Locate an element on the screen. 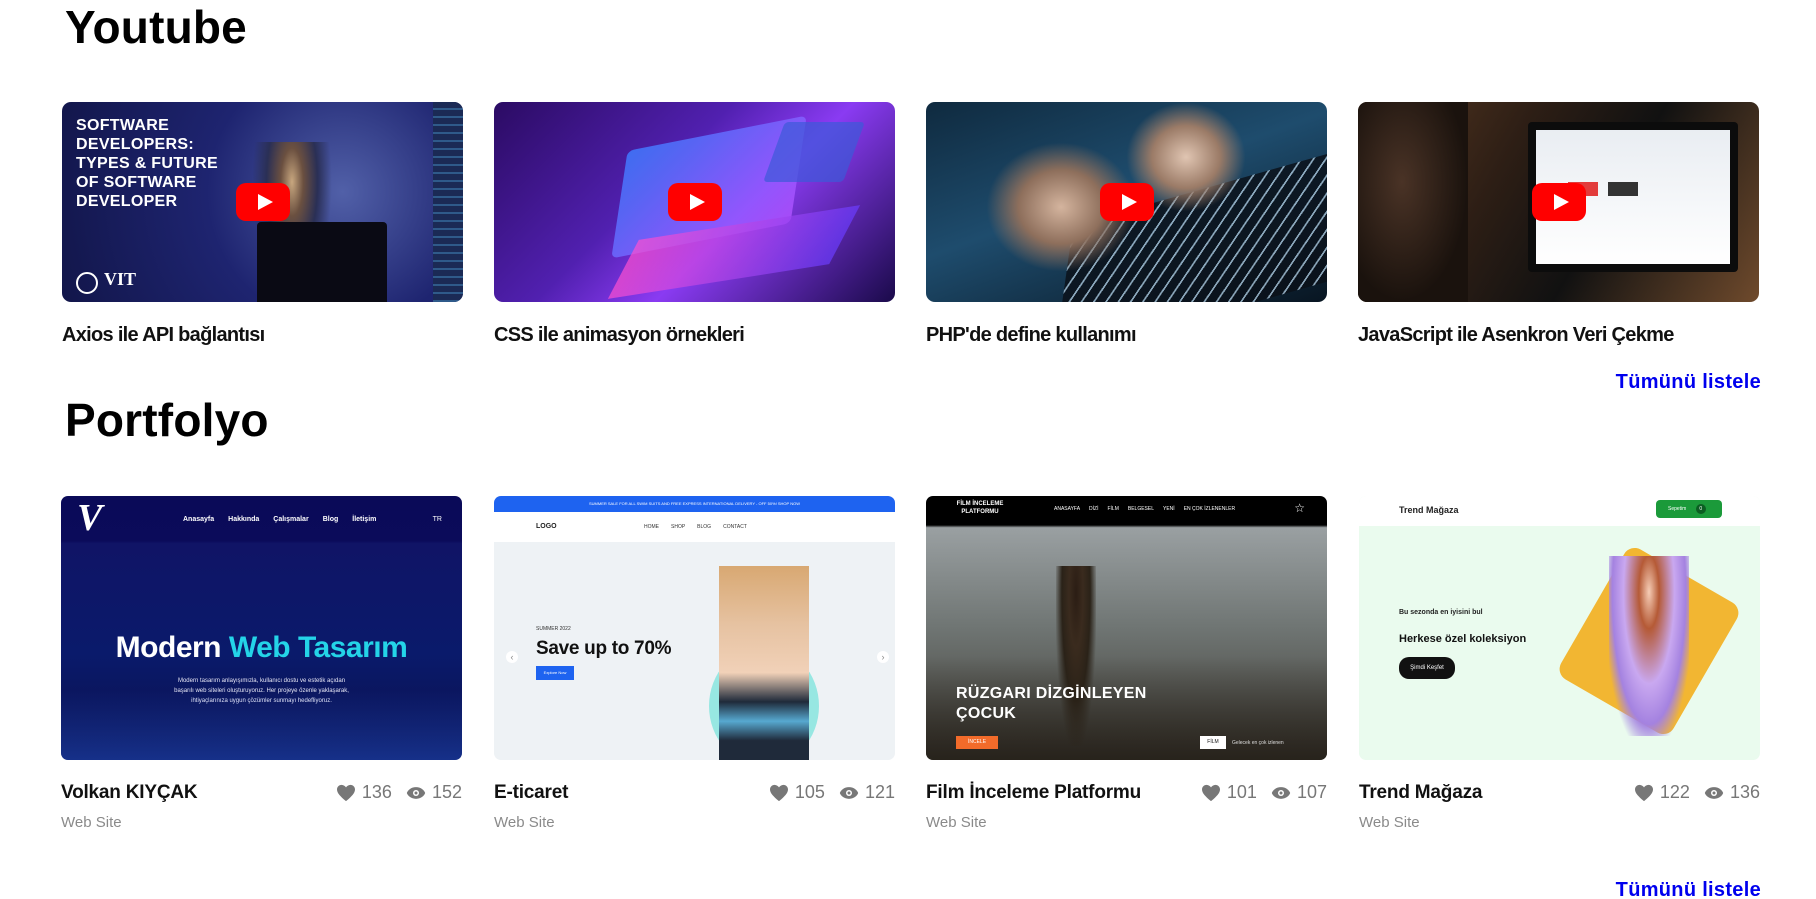  slider-next-icon: › is located at coordinates (883, 657).